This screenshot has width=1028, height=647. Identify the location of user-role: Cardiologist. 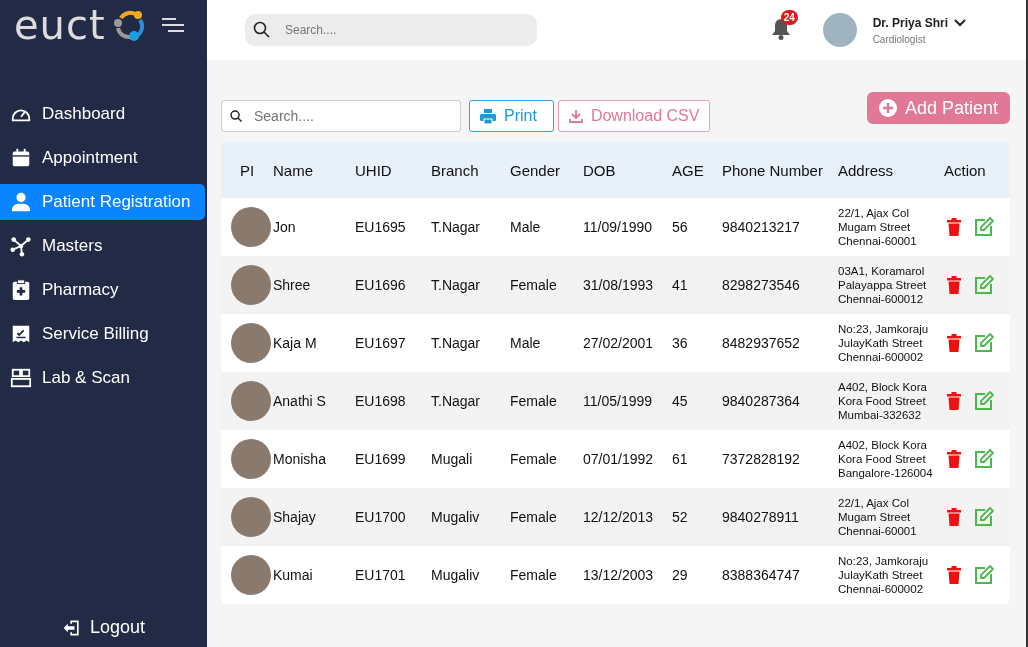
(899, 39).